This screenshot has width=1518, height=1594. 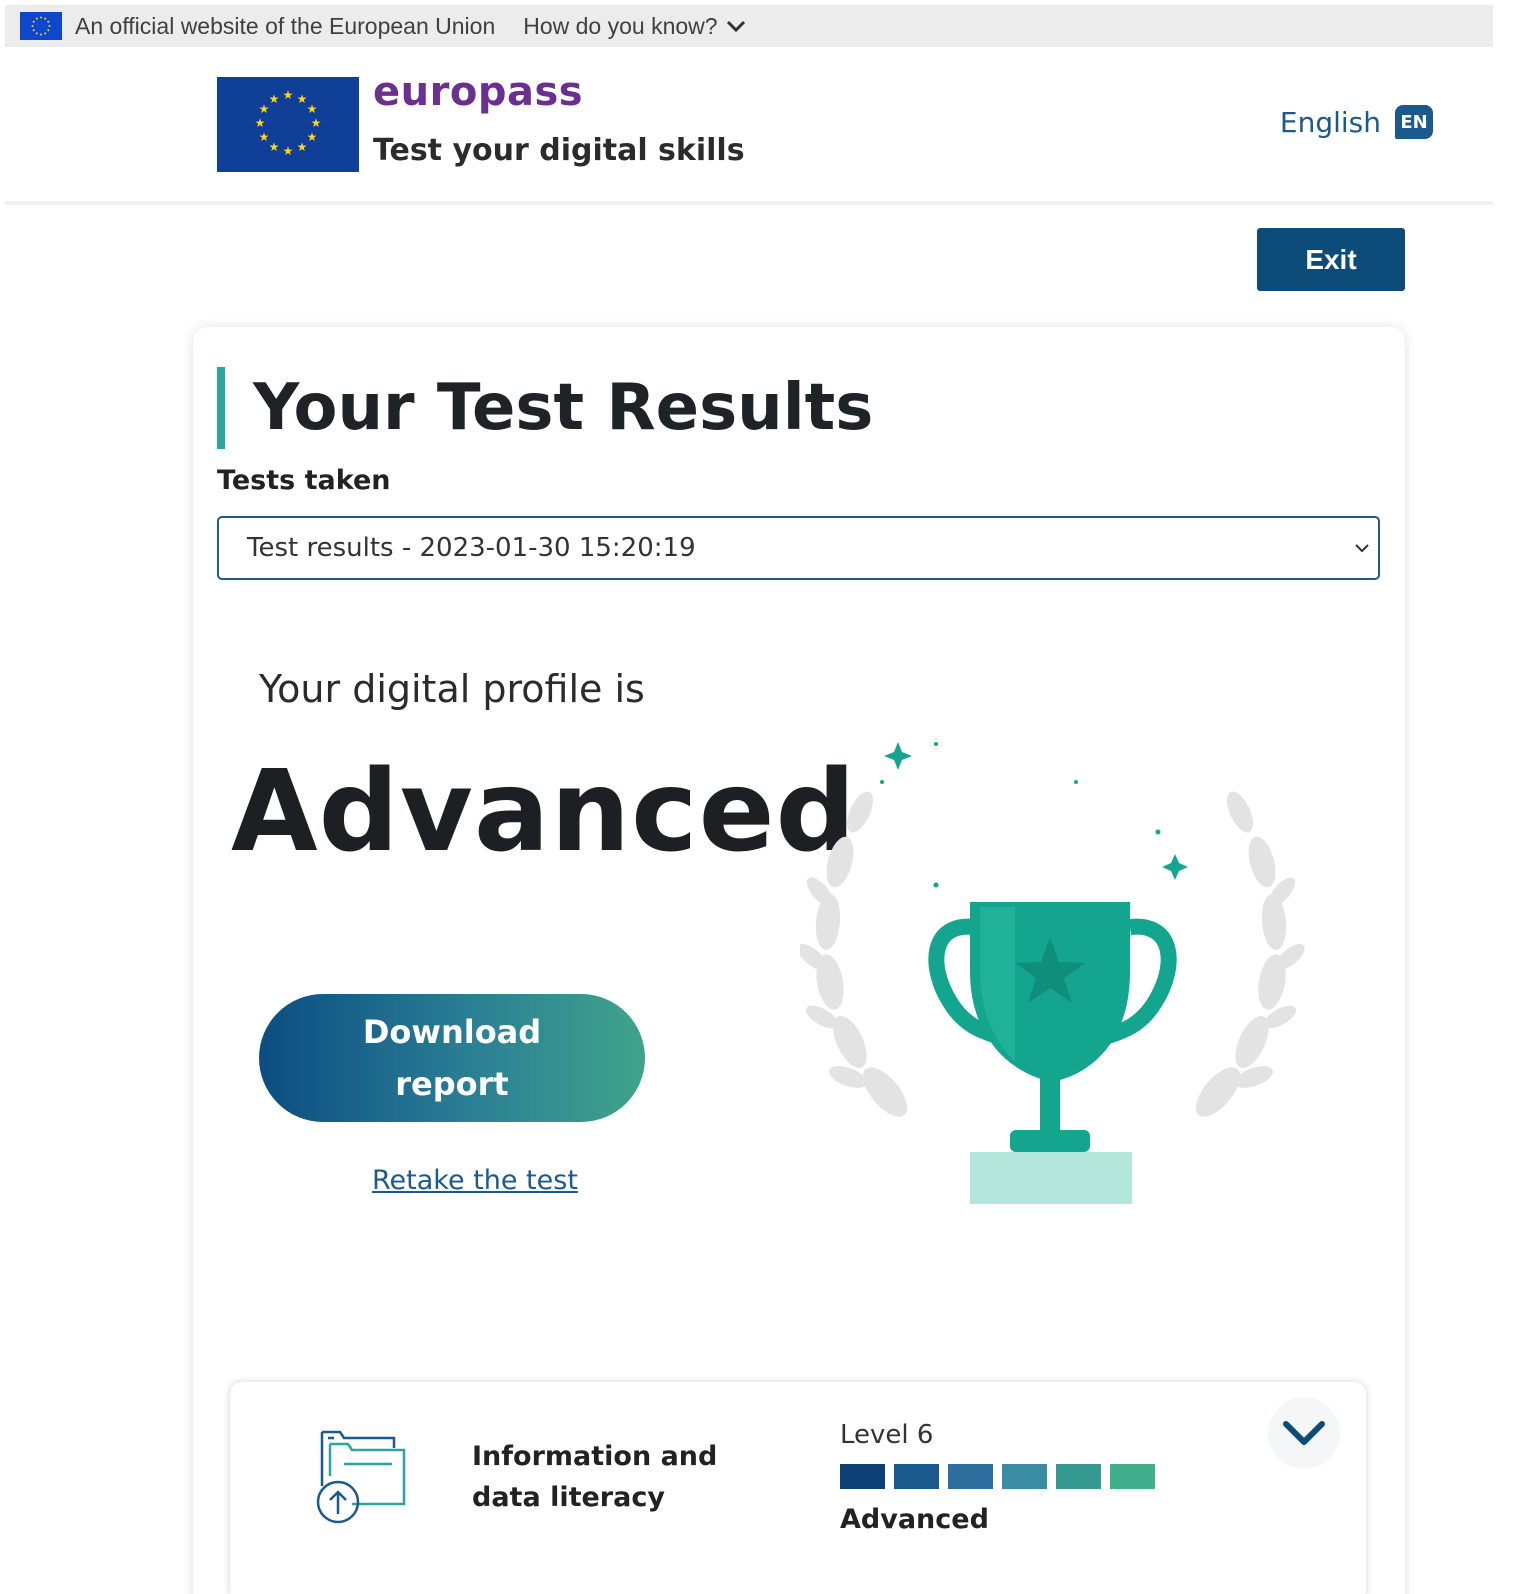 What do you see at coordinates (1052, 973) in the screenshot?
I see `trophy-illustration` at bounding box center [1052, 973].